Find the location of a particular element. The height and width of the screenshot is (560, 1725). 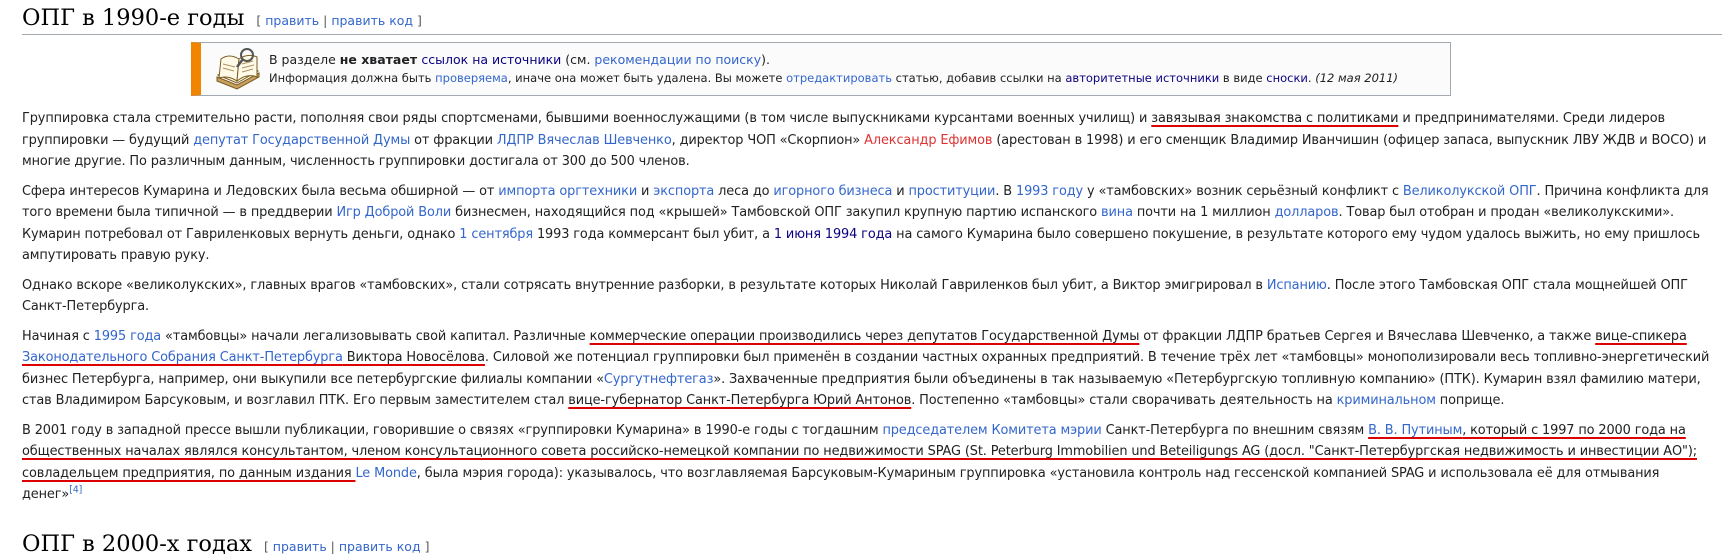

link-prostitution: проституции is located at coordinates (952, 191).